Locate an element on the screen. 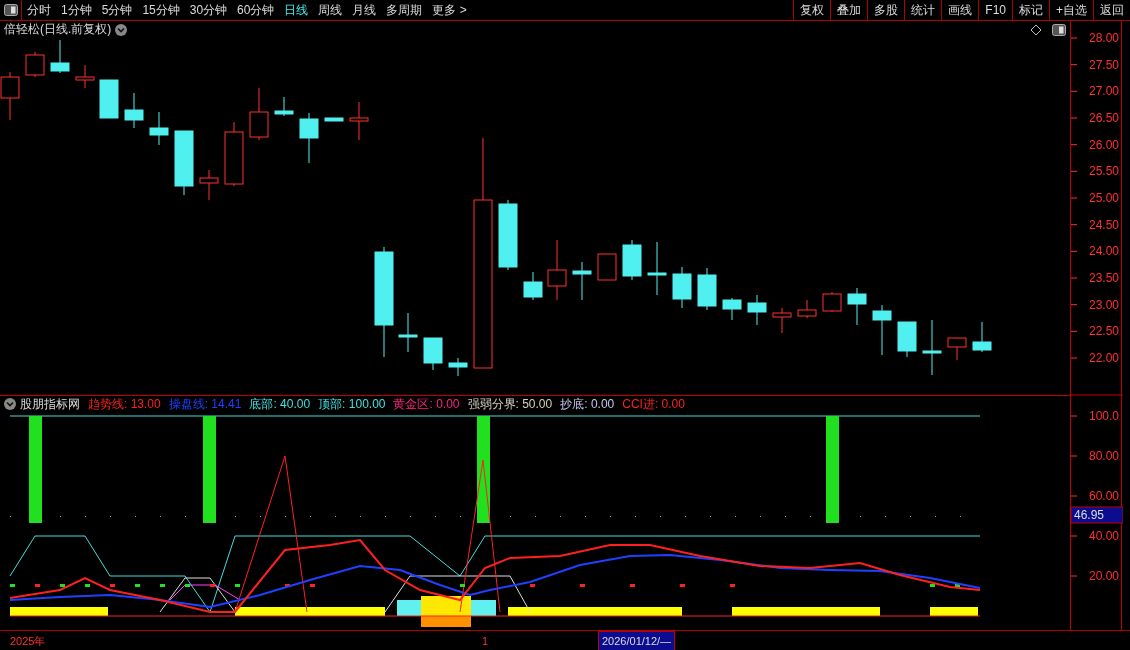 The height and width of the screenshot is (650, 1130). period-tab: 周线 is located at coordinates (330, 10).